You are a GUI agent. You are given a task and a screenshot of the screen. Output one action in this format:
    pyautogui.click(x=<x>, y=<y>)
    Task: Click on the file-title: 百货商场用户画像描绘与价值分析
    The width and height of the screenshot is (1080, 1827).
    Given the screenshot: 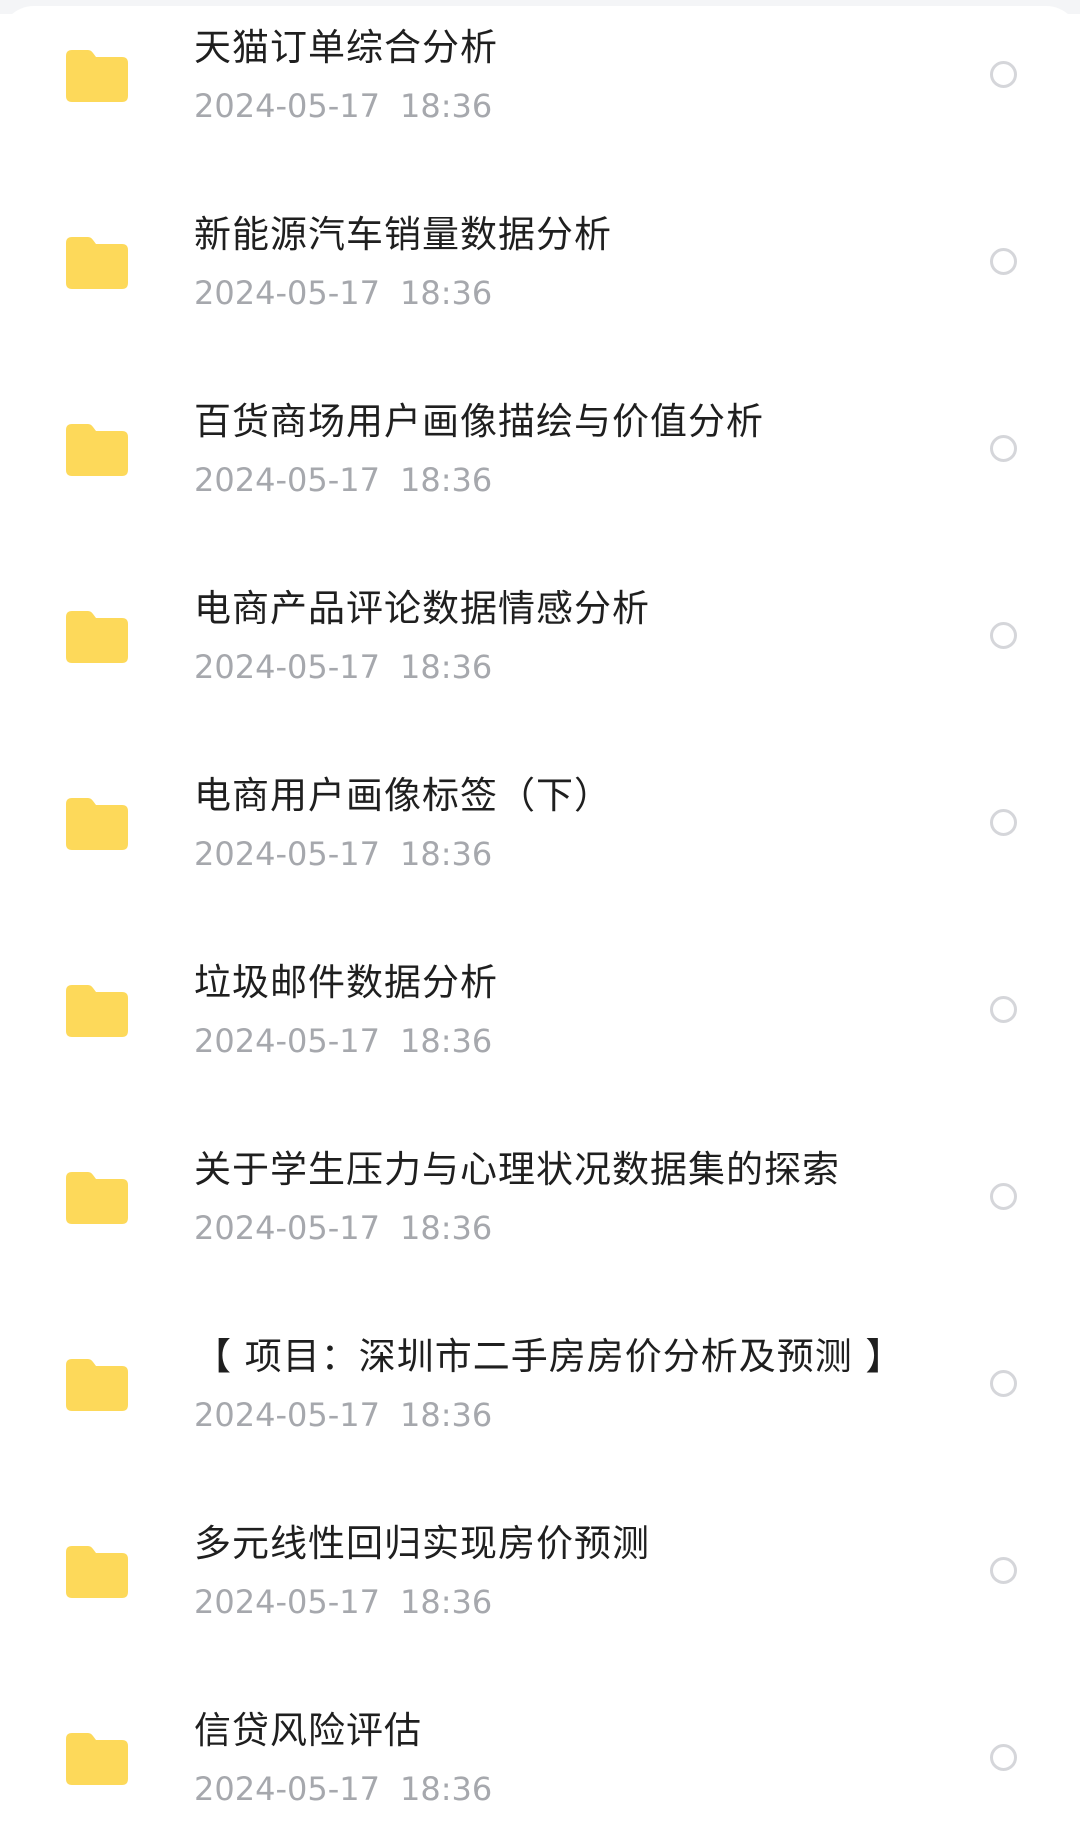 What is the action you would take?
    pyautogui.click(x=479, y=421)
    